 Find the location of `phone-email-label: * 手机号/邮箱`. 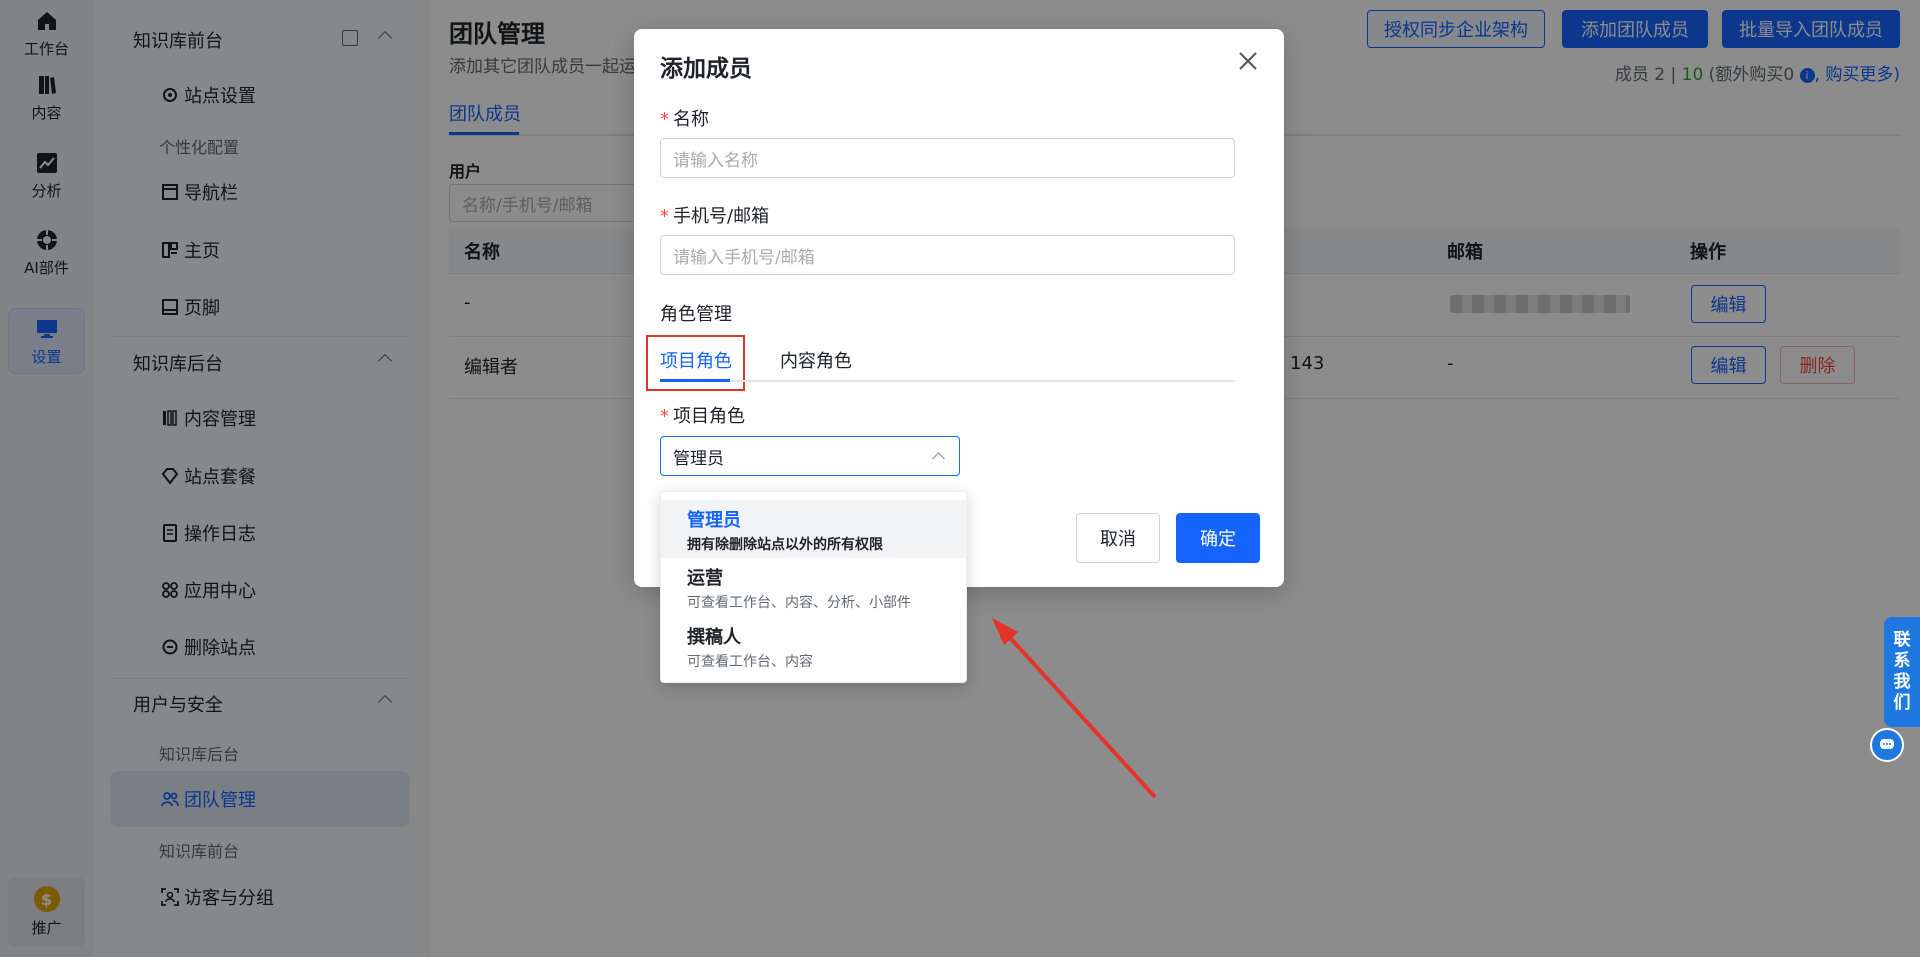

phone-email-label: * 手机号/邮箱 is located at coordinates (715, 216).